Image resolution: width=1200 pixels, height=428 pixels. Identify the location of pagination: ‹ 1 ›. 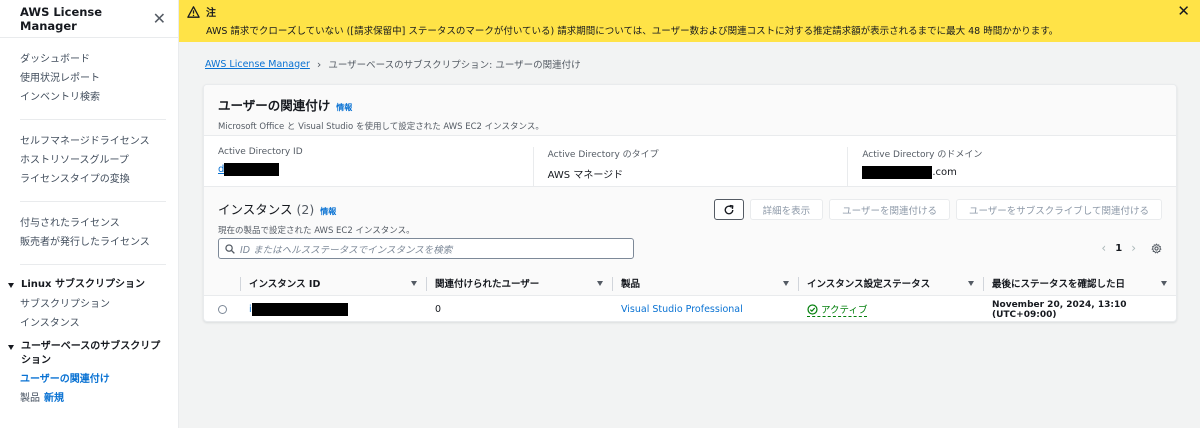
(1131, 248).